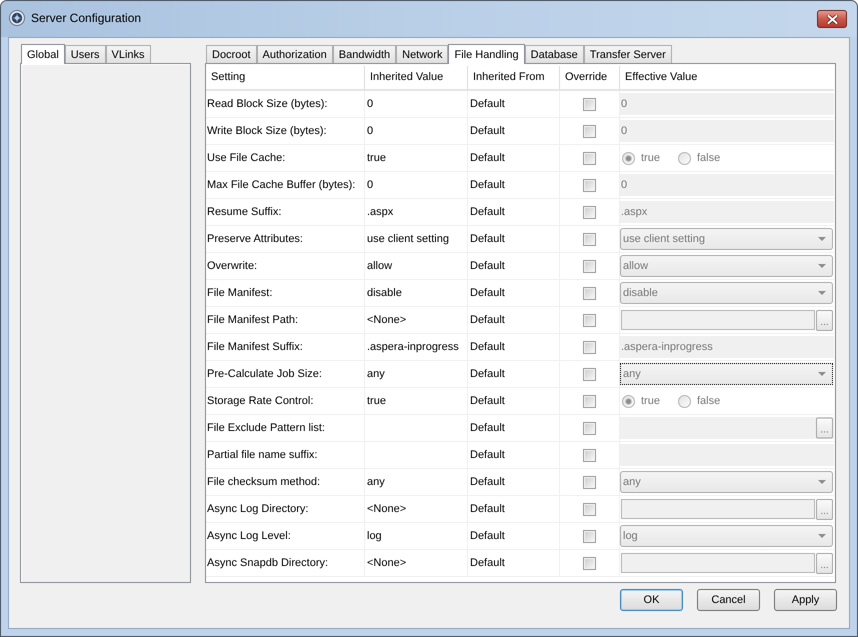  What do you see at coordinates (231, 54) in the screenshot?
I see `tab: Docroot` at bounding box center [231, 54].